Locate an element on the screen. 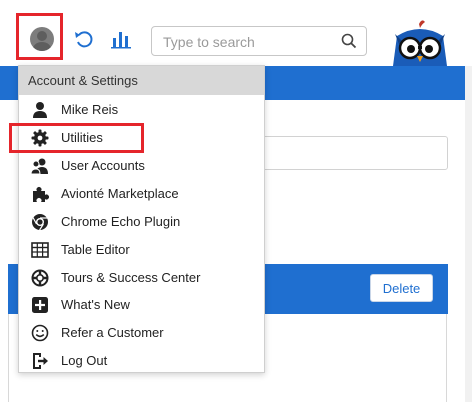  menu-item-label: Tours & Success Center is located at coordinates (131, 277).